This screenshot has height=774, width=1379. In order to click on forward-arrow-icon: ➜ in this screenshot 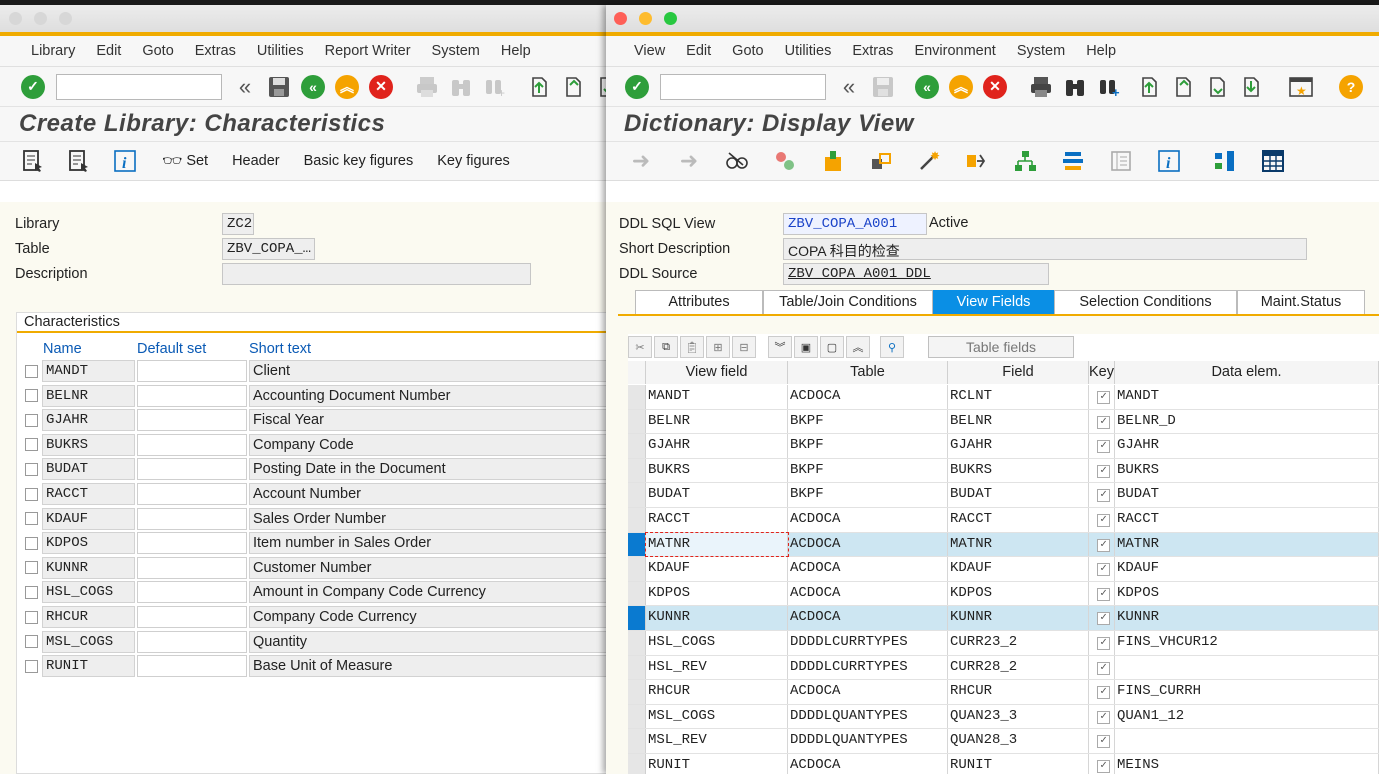, I will do `click(689, 161)`.